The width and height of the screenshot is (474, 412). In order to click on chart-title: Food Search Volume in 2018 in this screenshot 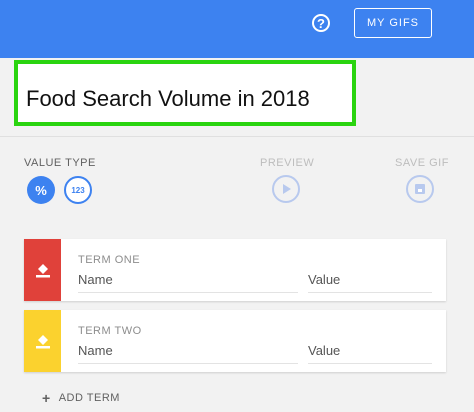, I will do `click(168, 99)`.